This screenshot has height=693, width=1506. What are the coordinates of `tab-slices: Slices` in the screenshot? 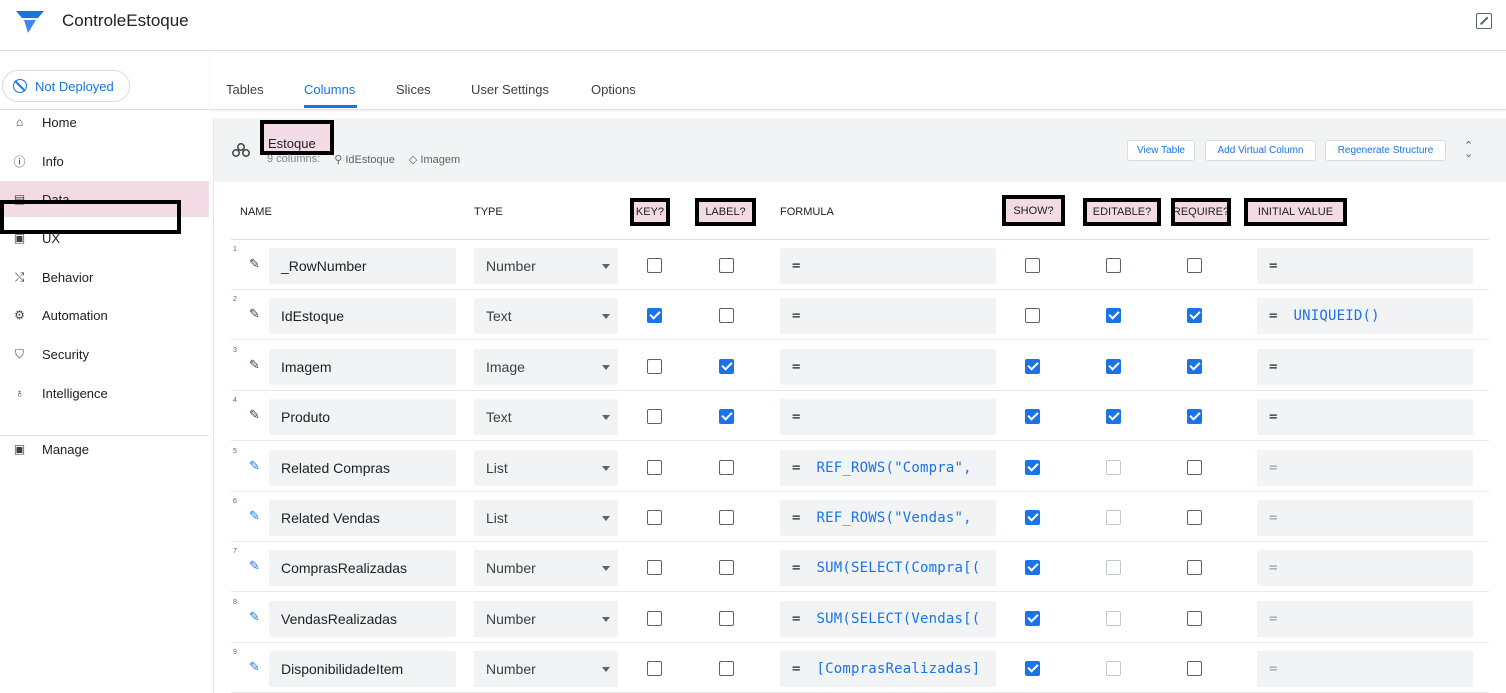 It's located at (413, 89).